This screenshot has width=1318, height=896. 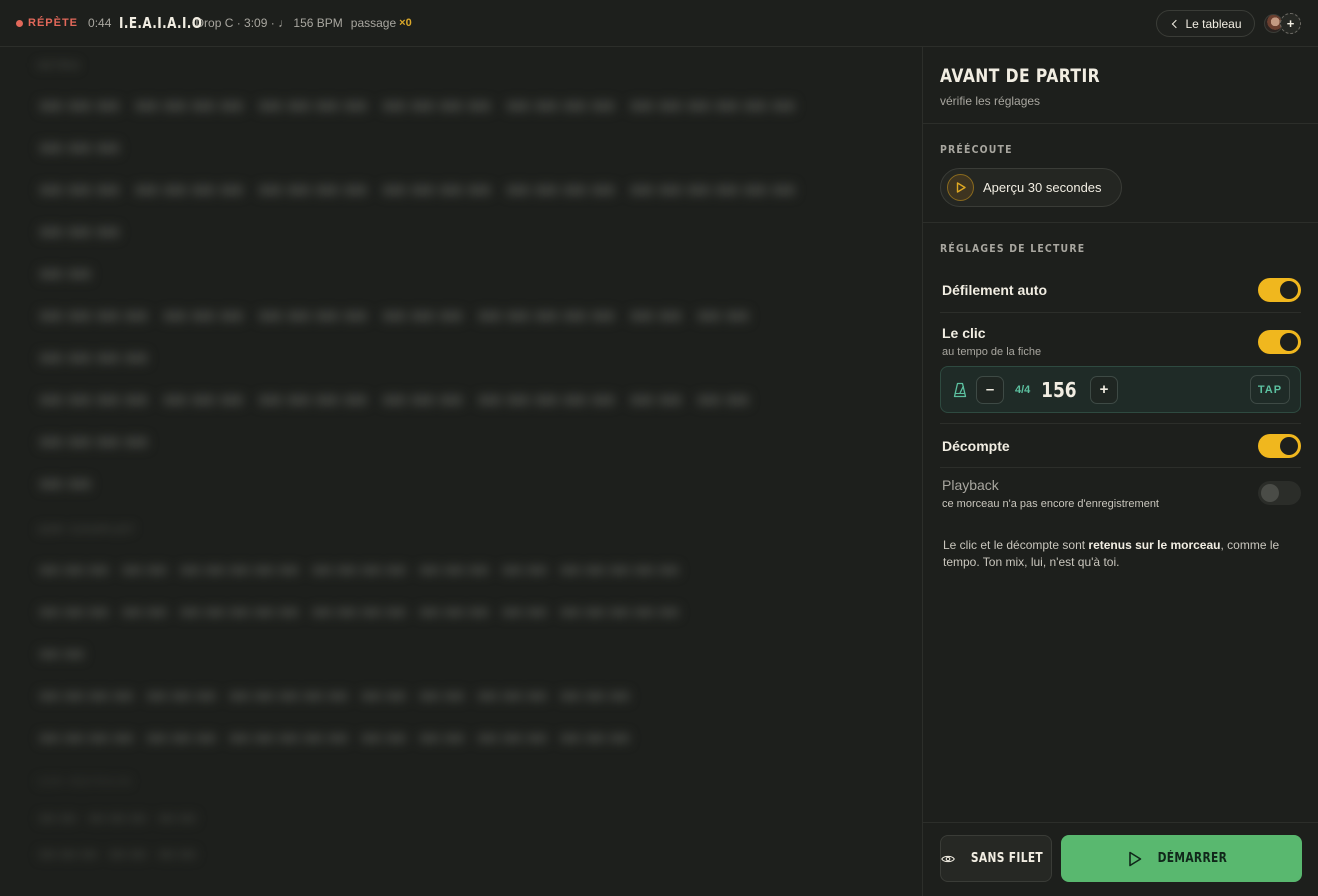 What do you see at coordinates (1120, 389) in the screenshot?
I see `metronome-controls: – 4/4 156 + TAP` at bounding box center [1120, 389].